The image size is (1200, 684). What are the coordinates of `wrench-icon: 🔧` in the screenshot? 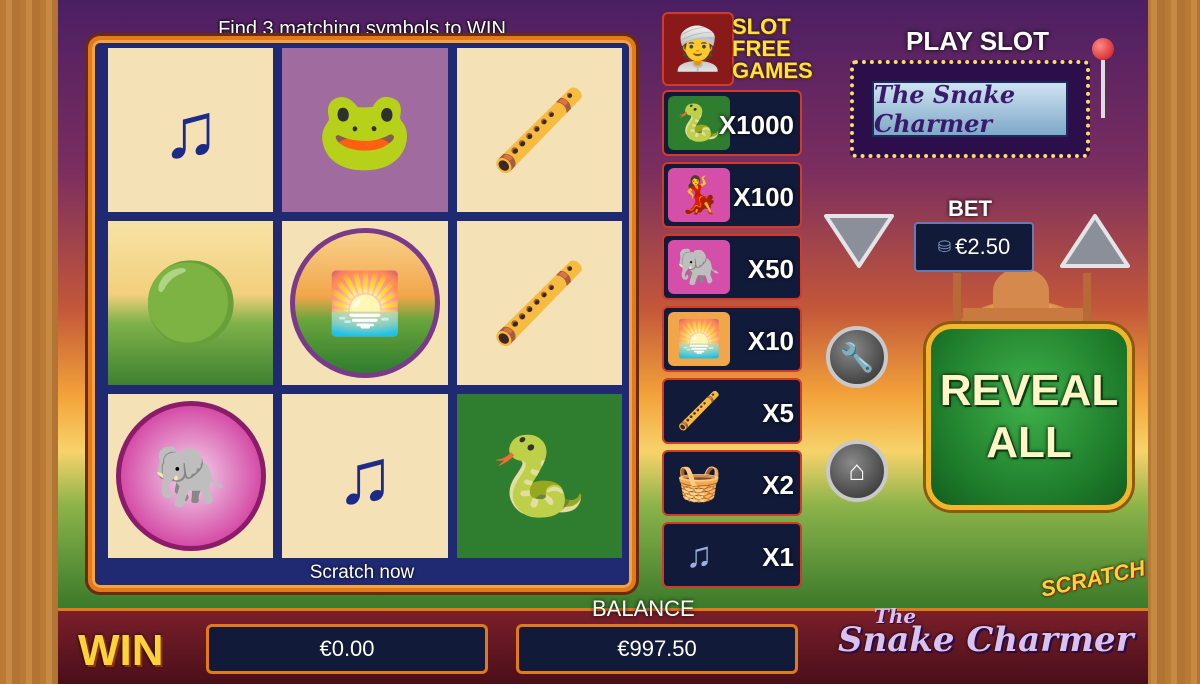 It's located at (857, 357).